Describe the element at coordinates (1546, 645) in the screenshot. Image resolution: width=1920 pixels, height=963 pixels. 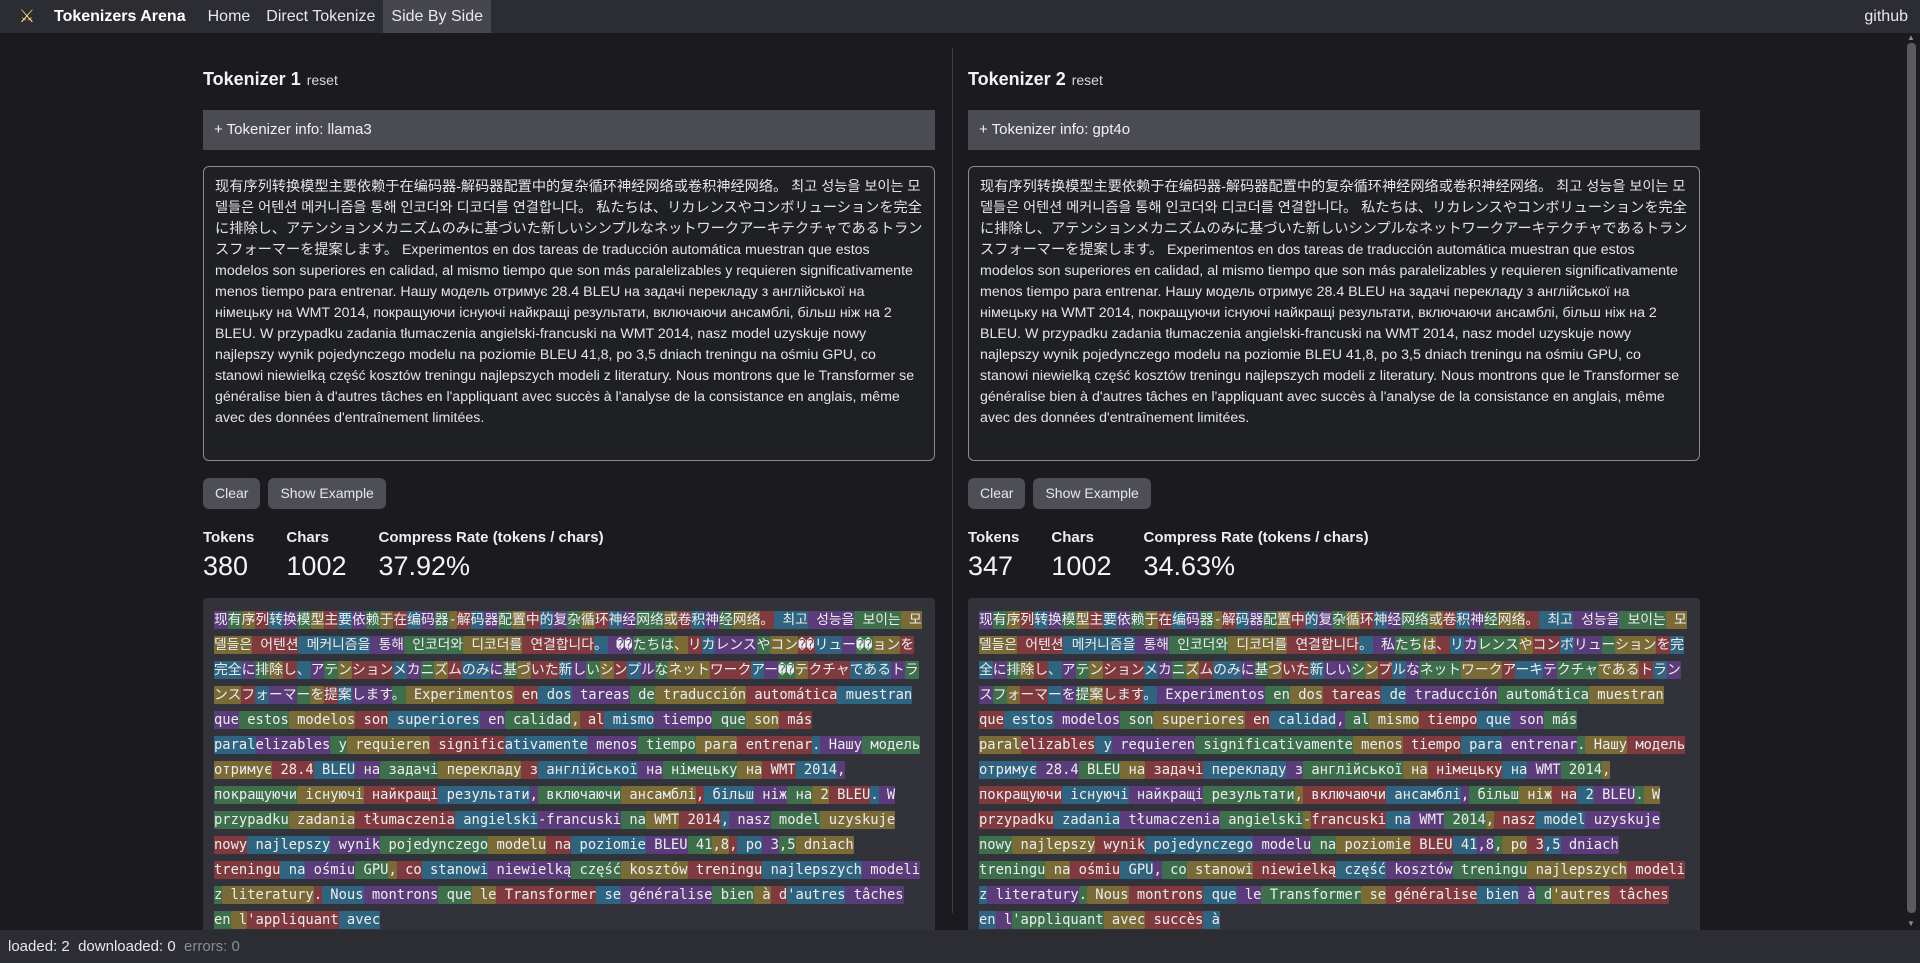
I see `token: コン` at that location.